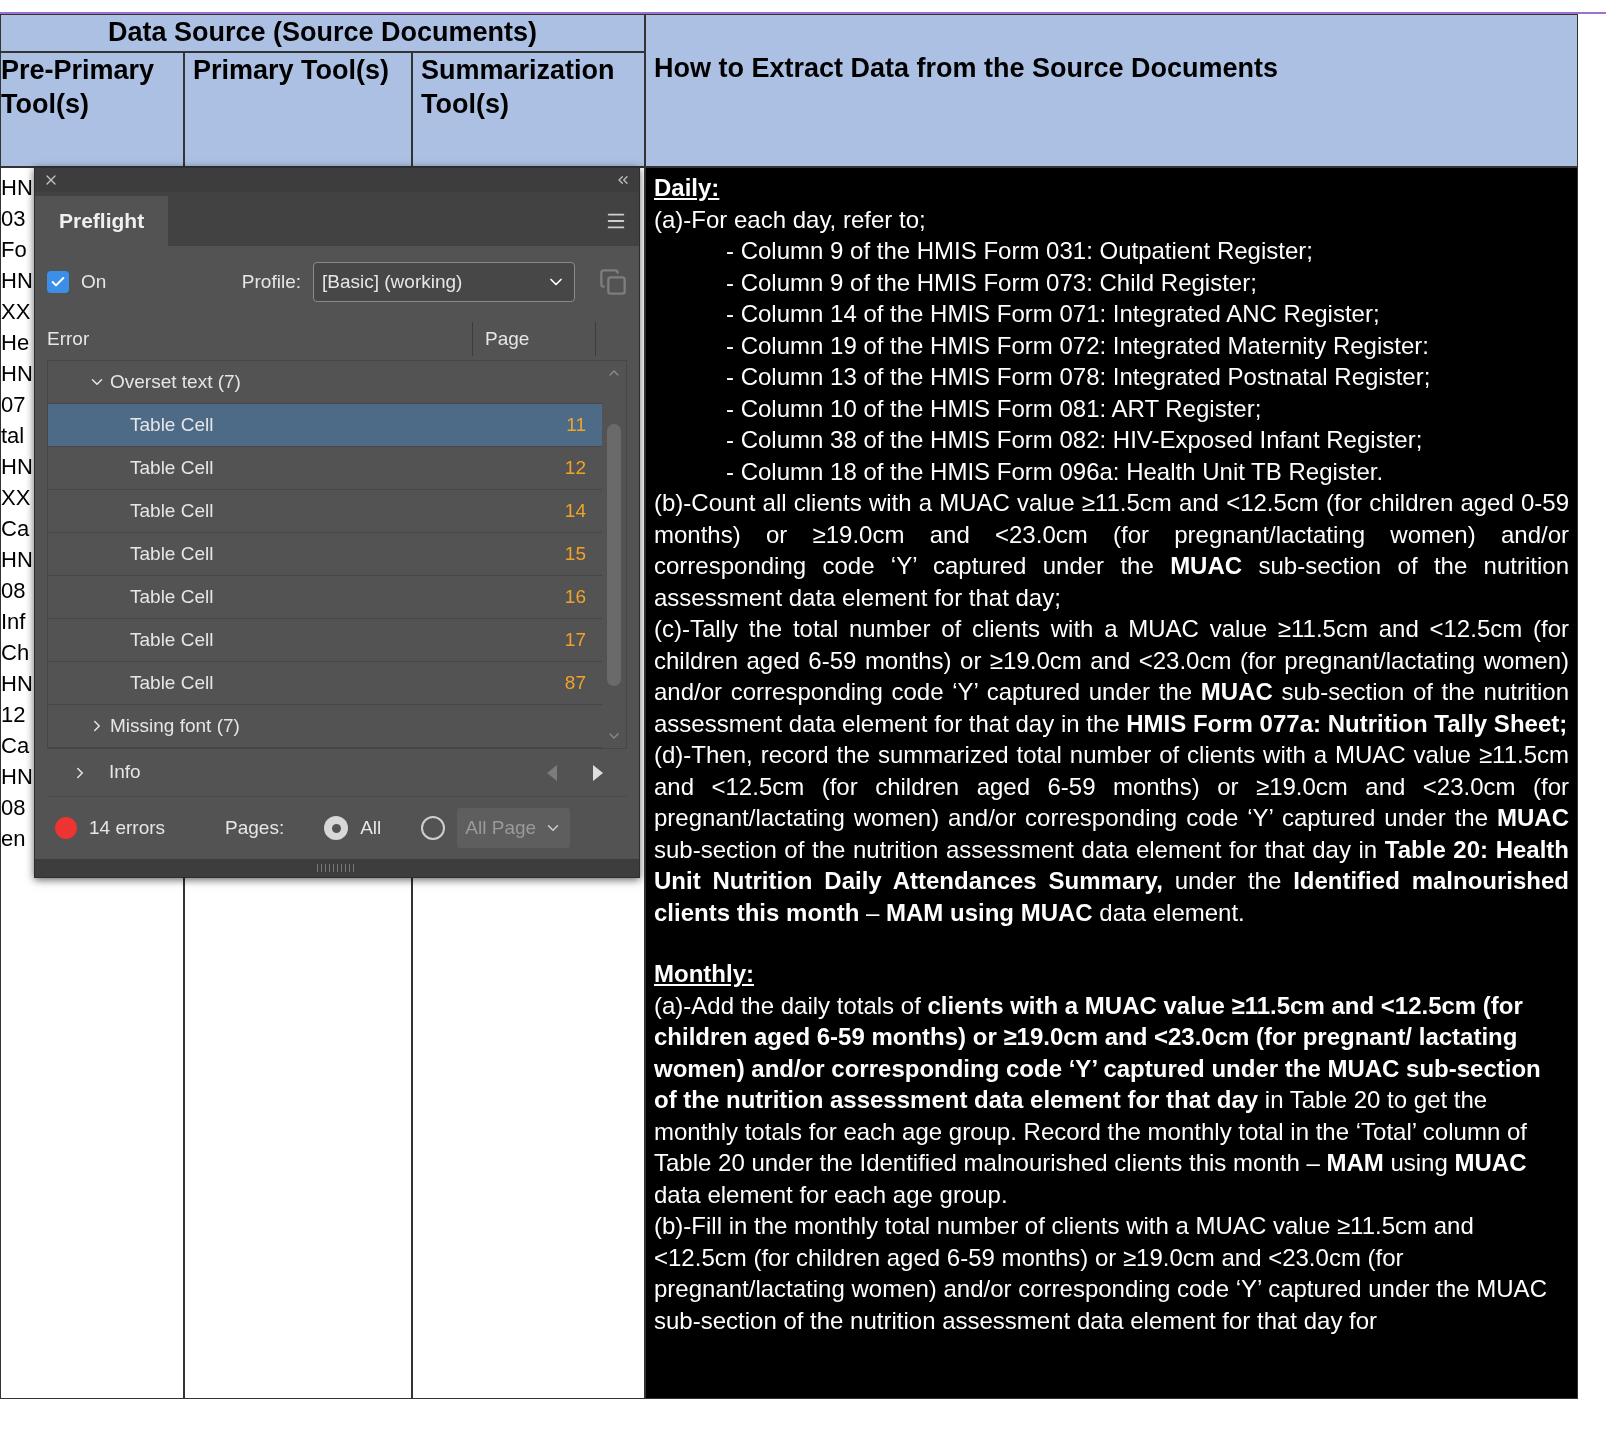 Image resolution: width=1606 pixels, height=1442 pixels. Describe the element at coordinates (1111, 90) in the screenshot. I see `header-cell: How to Extract Data from the Source Documents` at that location.